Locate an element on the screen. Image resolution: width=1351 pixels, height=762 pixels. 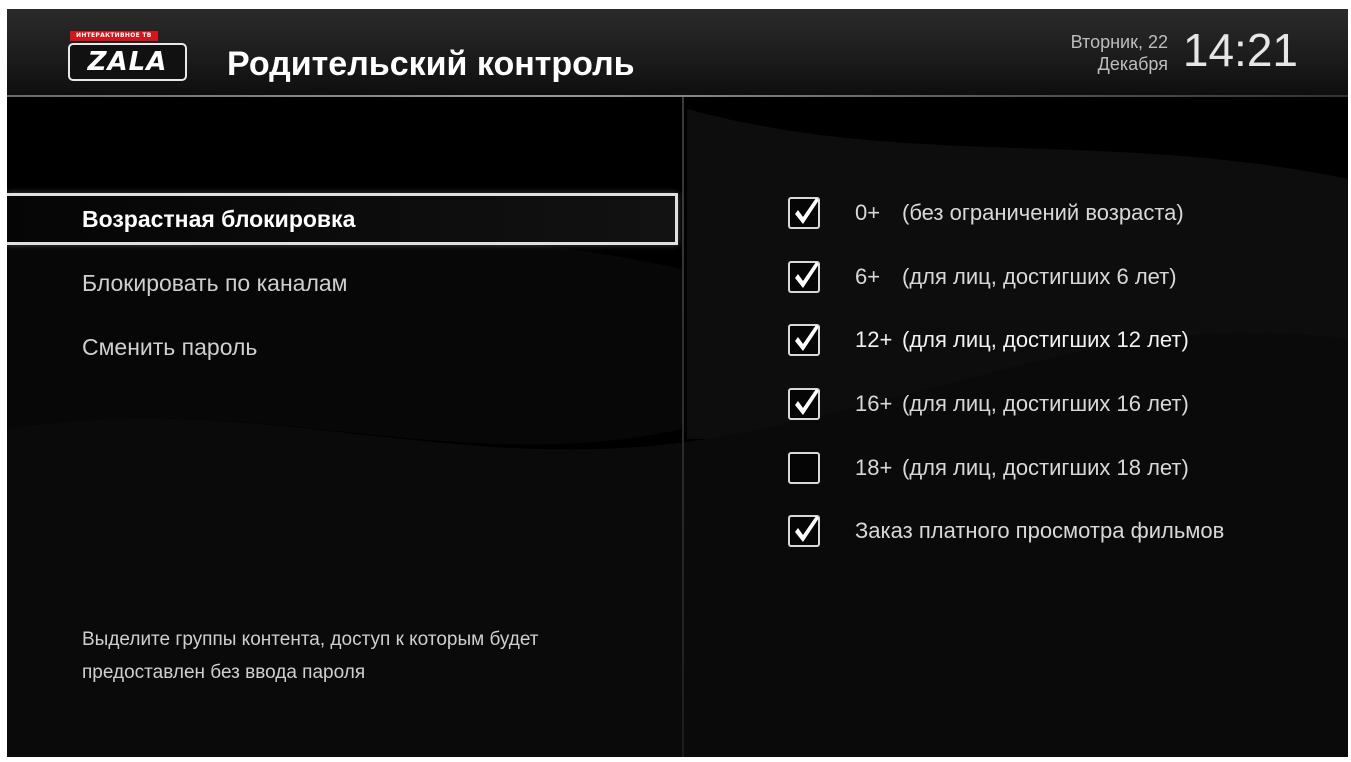
page-title: Родительский контроль is located at coordinates (431, 64).